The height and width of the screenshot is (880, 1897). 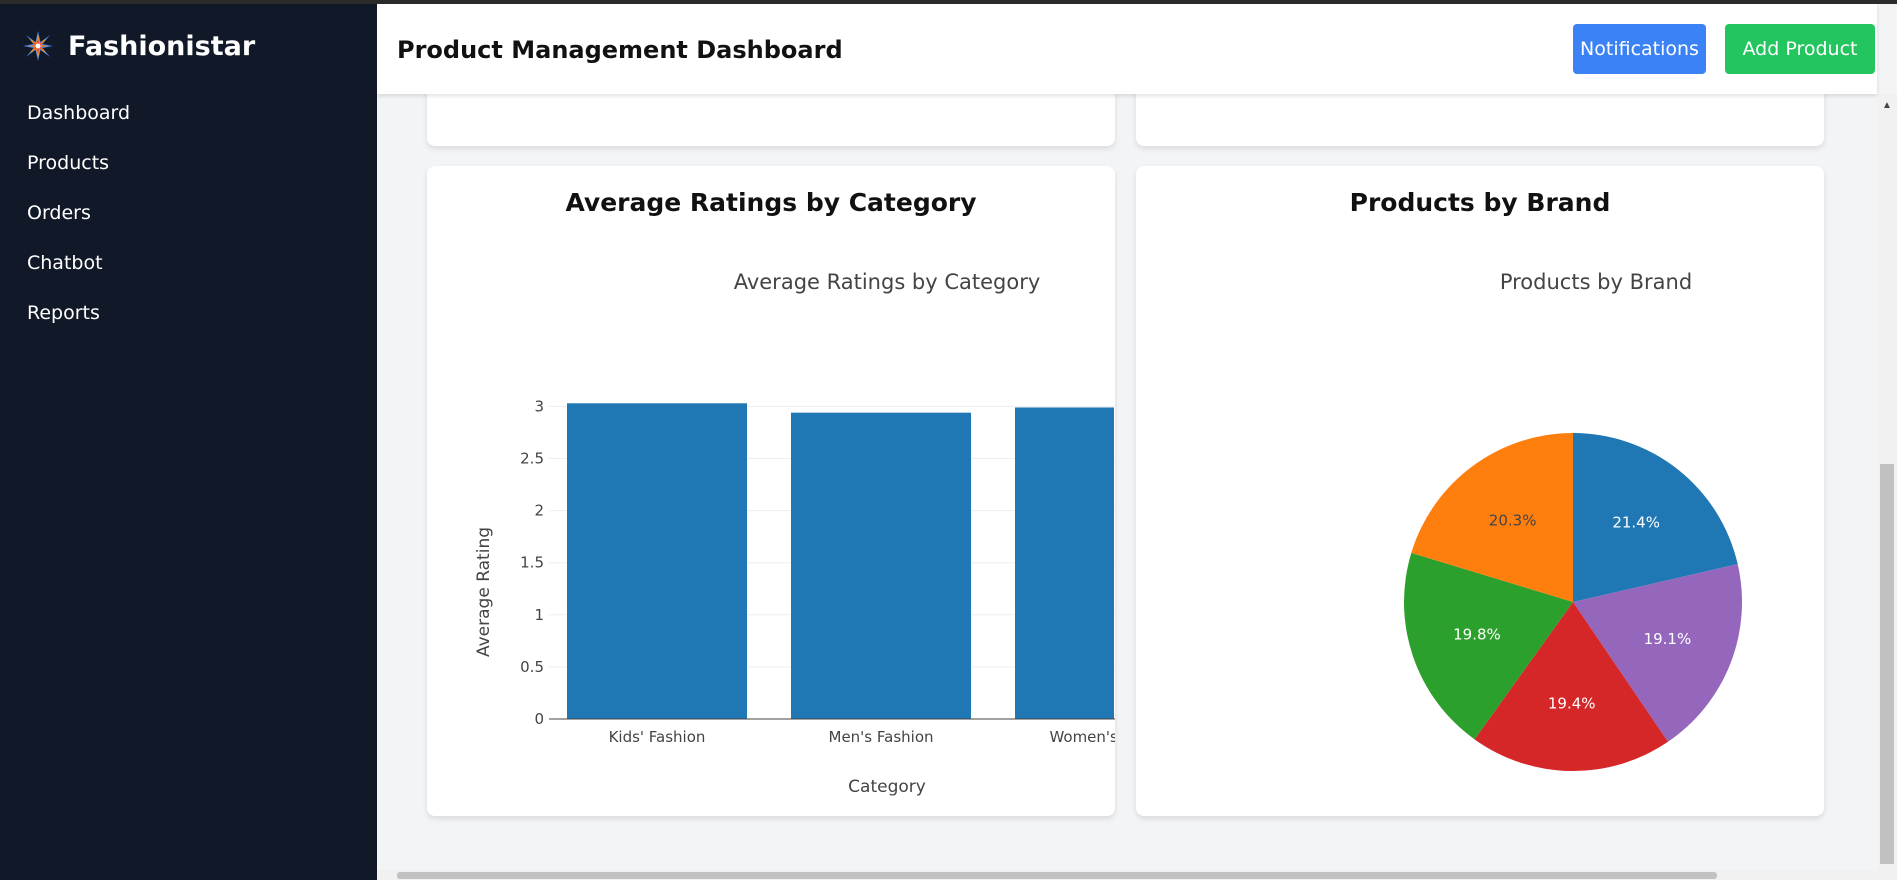 I want to click on horizontal-scrollbar, so click(x=1127, y=875).